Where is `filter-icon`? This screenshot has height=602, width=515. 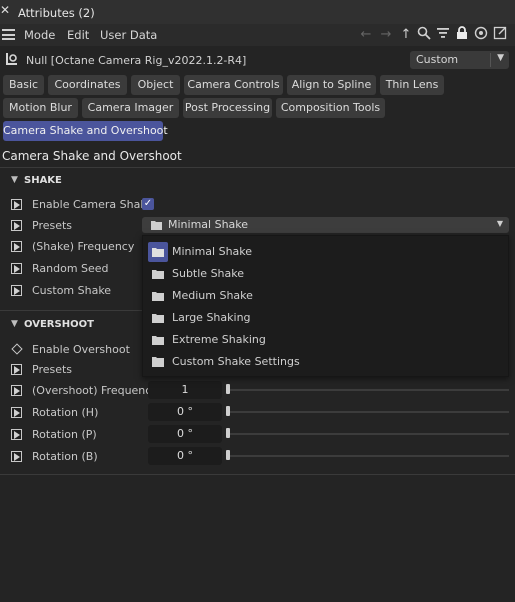 filter-icon is located at coordinates (443, 35).